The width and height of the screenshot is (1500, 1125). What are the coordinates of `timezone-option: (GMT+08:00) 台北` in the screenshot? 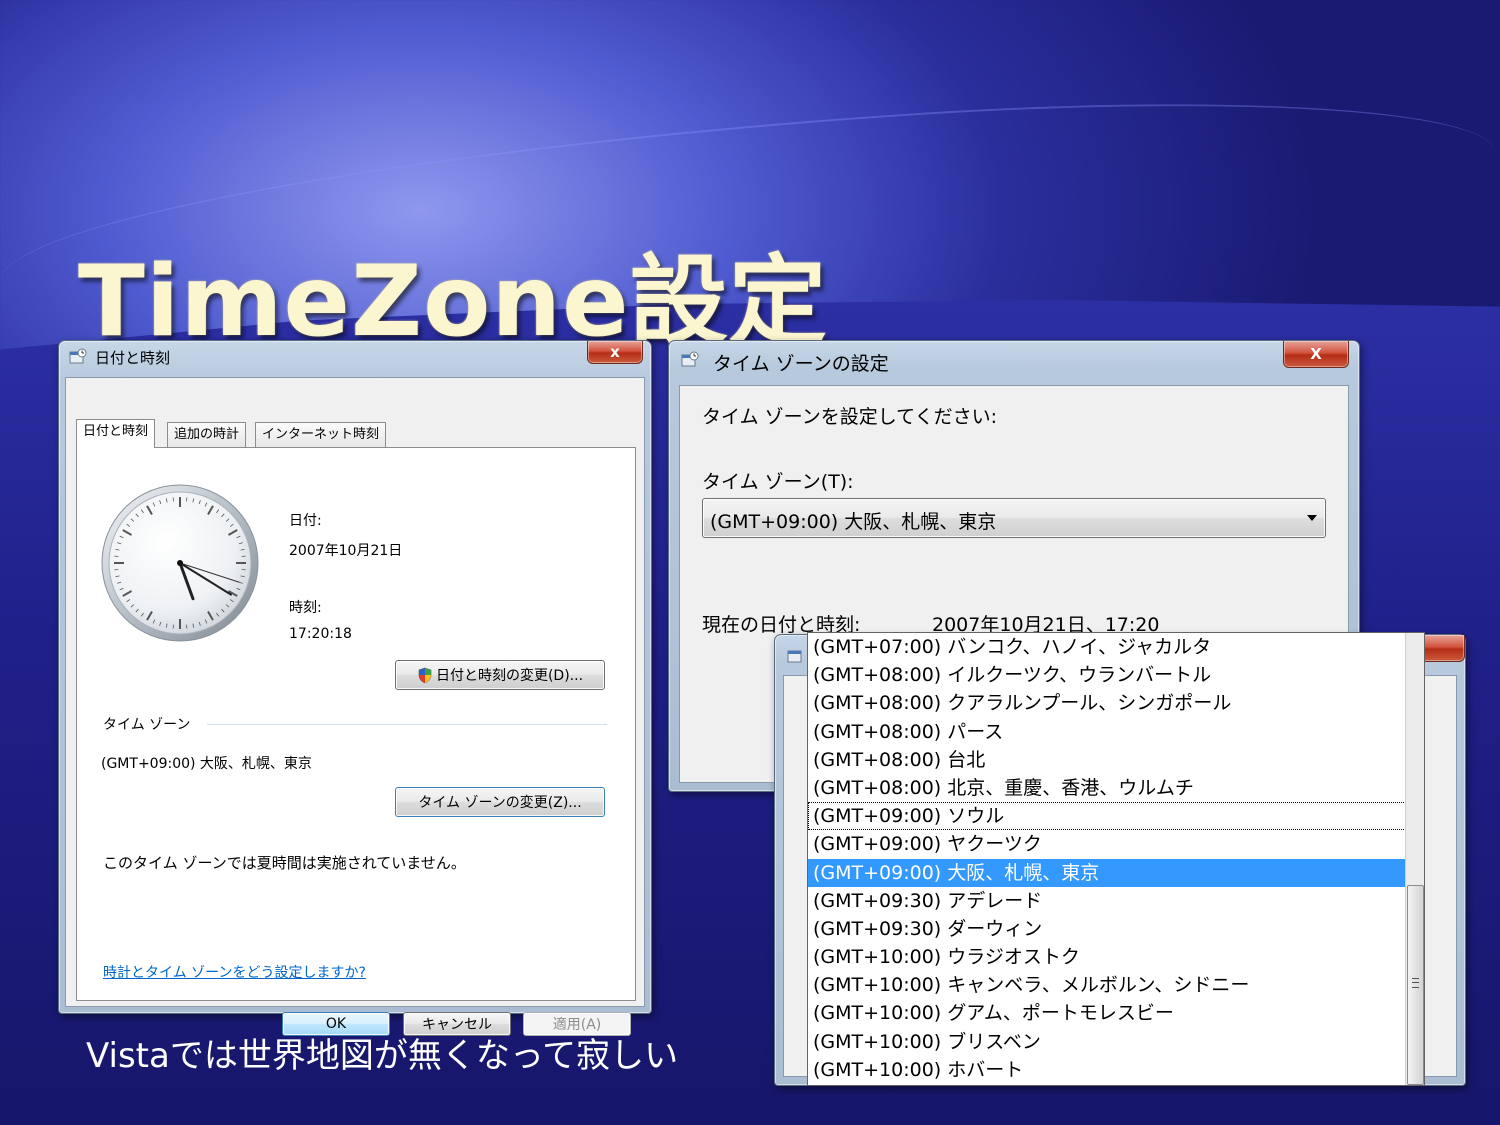 It's located at (1116, 760).